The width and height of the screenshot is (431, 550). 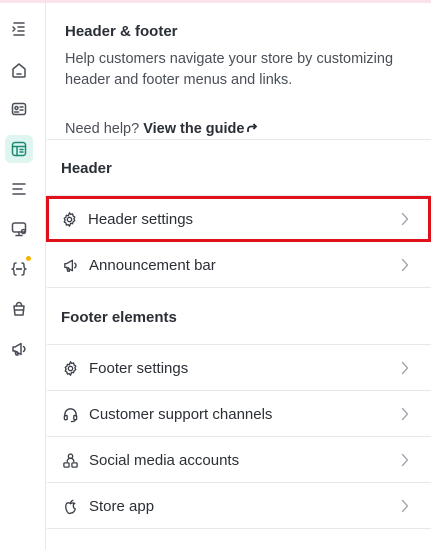 What do you see at coordinates (70, 460) in the screenshot?
I see `people-icon` at bounding box center [70, 460].